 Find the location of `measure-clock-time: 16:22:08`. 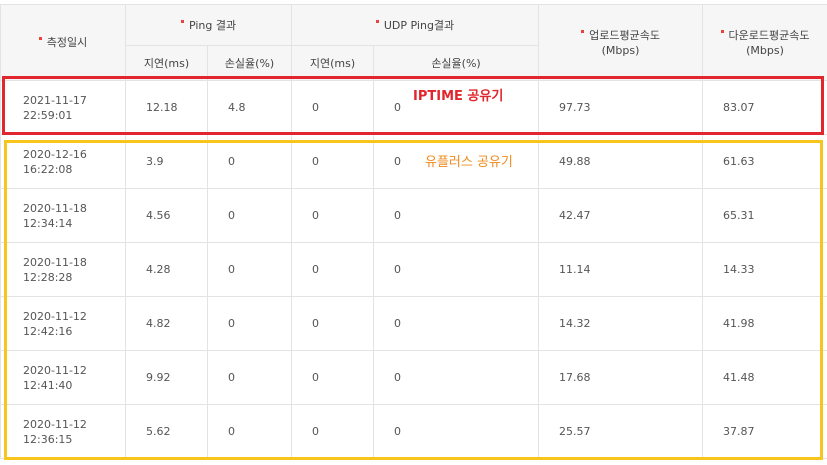

measure-clock-time: 16:22:08 is located at coordinates (48, 169).